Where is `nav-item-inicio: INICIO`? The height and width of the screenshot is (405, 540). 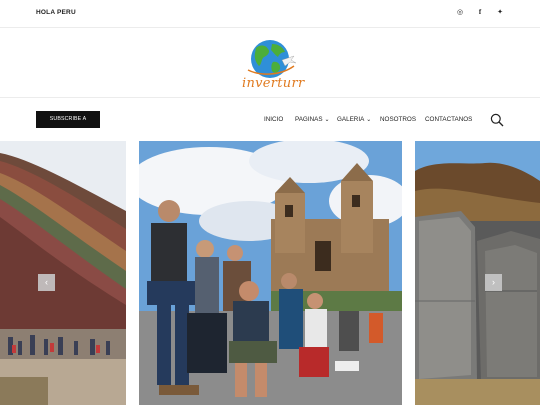 nav-item-inicio: INICIO is located at coordinates (273, 119).